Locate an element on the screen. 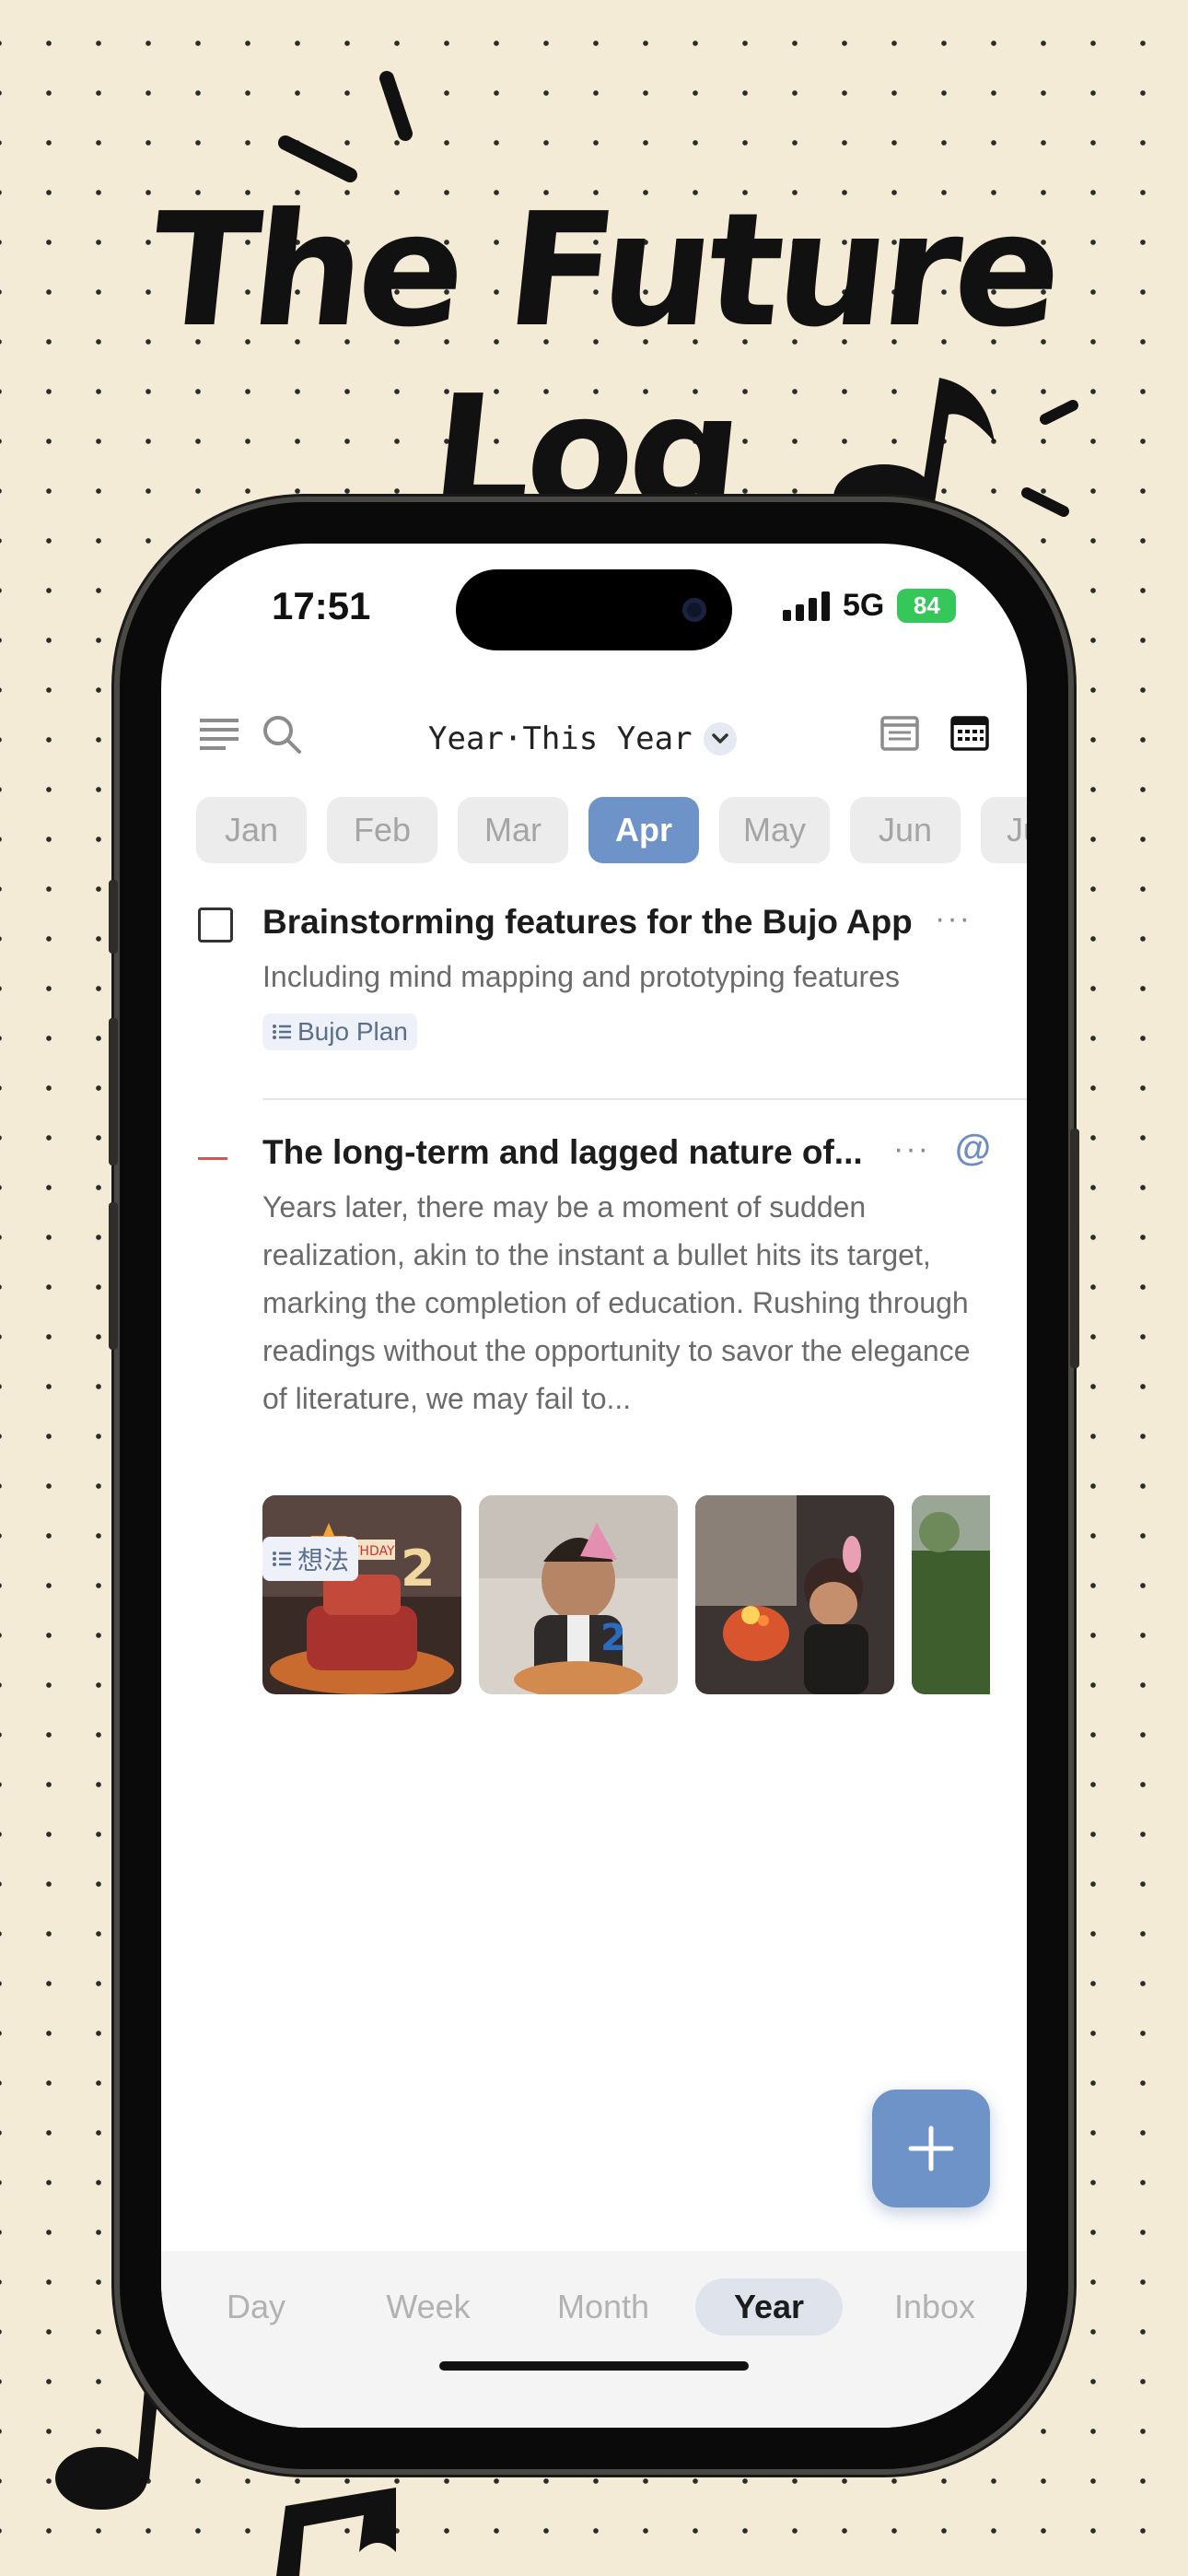 This screenshot has height=2576, width=1188. photo-blowing-candles is located at coordinates (794, 1594).